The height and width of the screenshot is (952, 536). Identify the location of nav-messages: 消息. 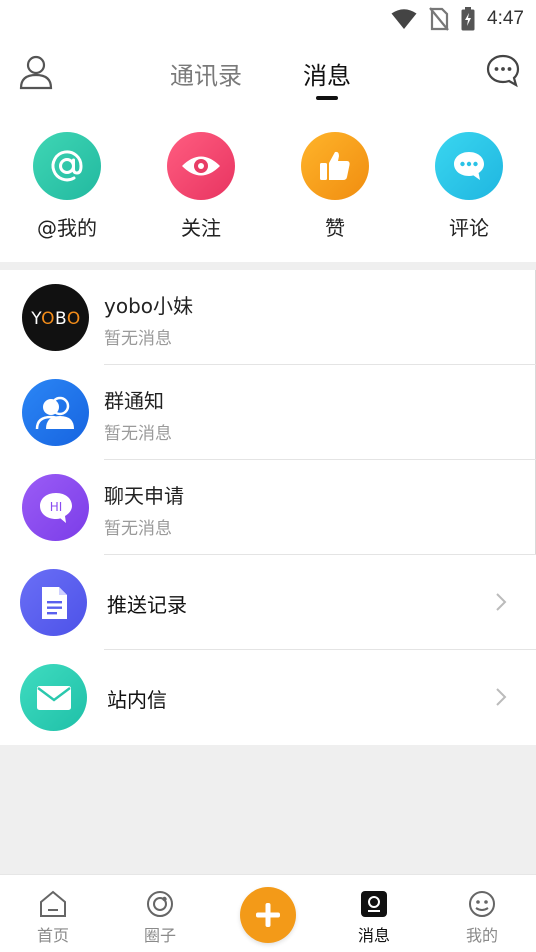
(374, 917).